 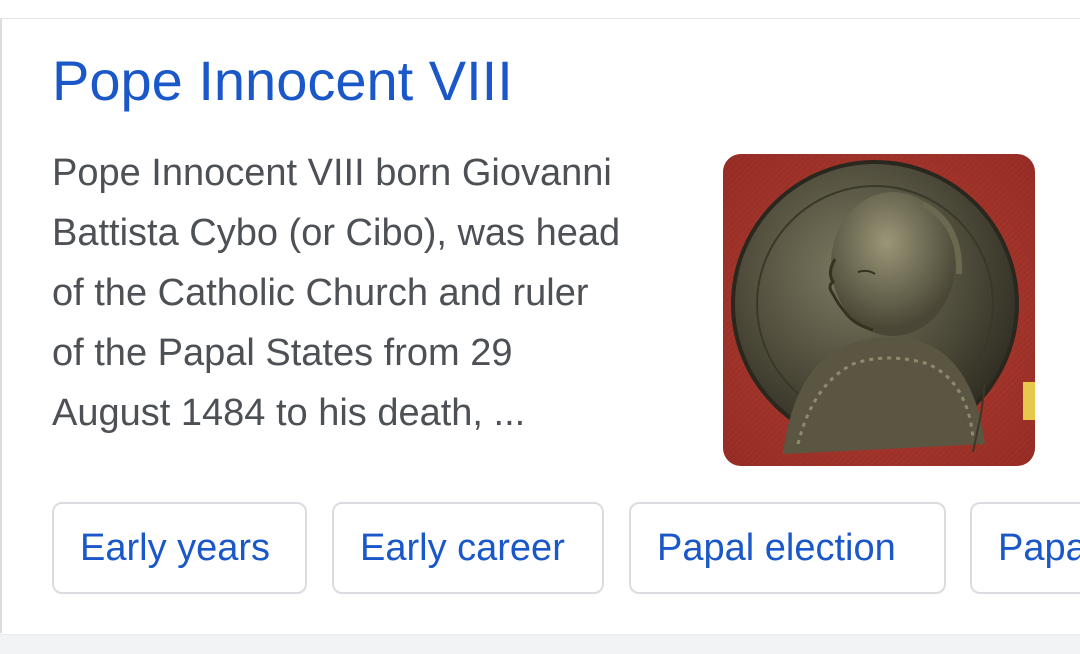 I want to click on chip-papacy-partial: Papa, so click(x=1025, y=548).